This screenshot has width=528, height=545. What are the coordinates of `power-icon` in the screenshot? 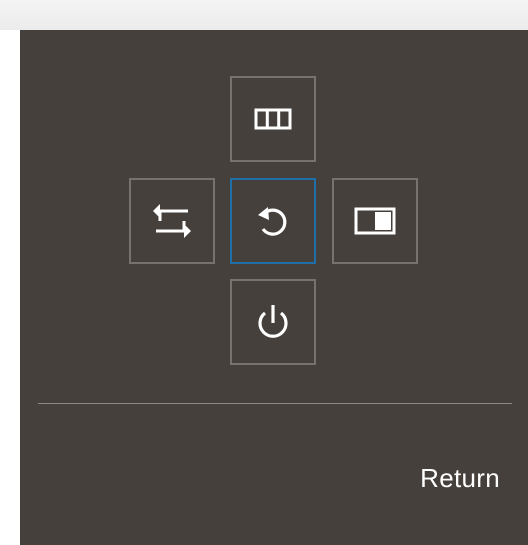 It's located at (273, 321).